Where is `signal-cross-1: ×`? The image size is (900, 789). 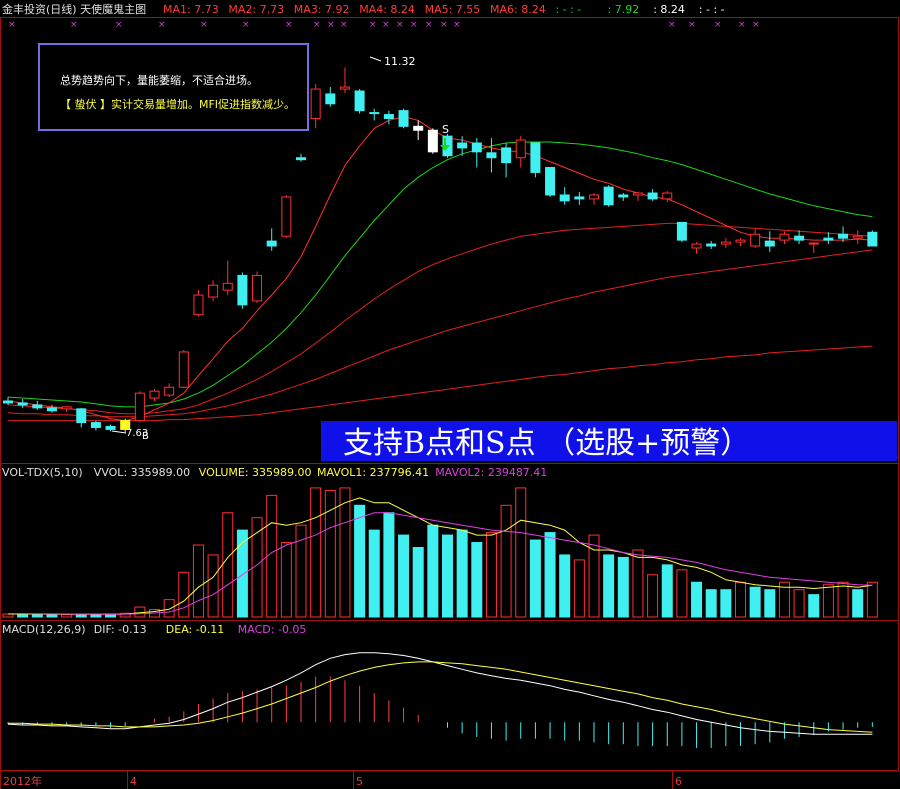
signal-cross-1: × is located at coordinates (74, 25).